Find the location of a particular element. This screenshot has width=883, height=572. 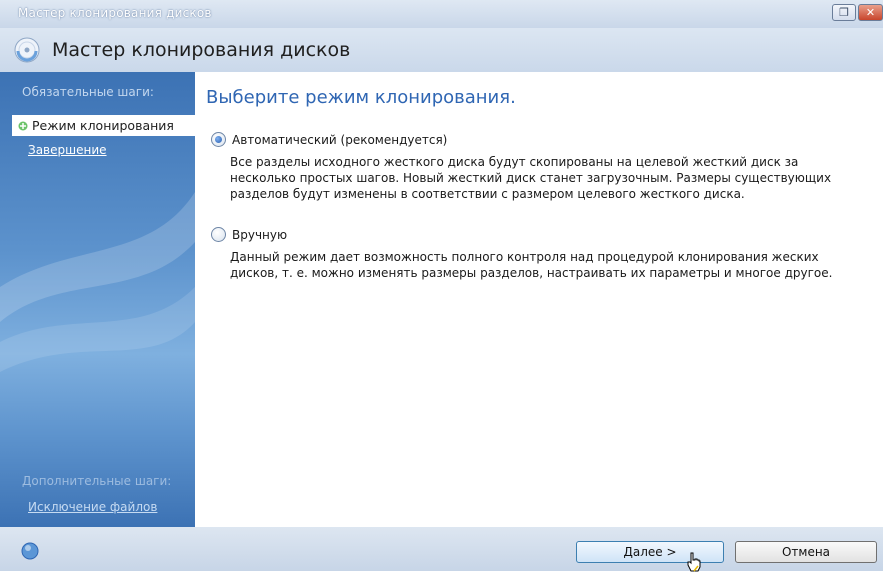

restore-button: ❐ is located at coordinates (844, 12).